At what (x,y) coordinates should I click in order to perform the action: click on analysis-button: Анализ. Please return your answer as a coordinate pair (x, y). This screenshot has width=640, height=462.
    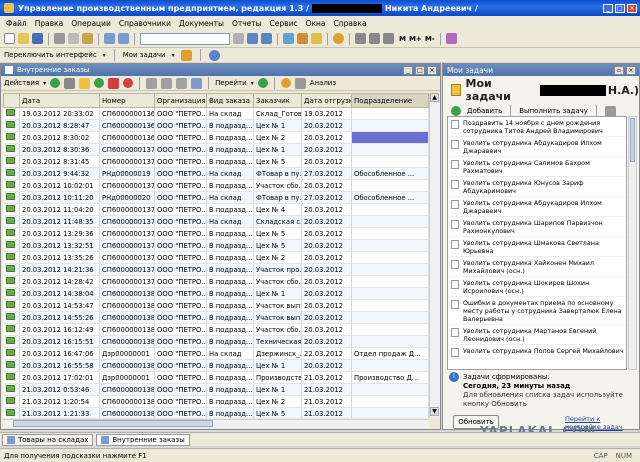
    Looking at the image, I should click on (323, 83).